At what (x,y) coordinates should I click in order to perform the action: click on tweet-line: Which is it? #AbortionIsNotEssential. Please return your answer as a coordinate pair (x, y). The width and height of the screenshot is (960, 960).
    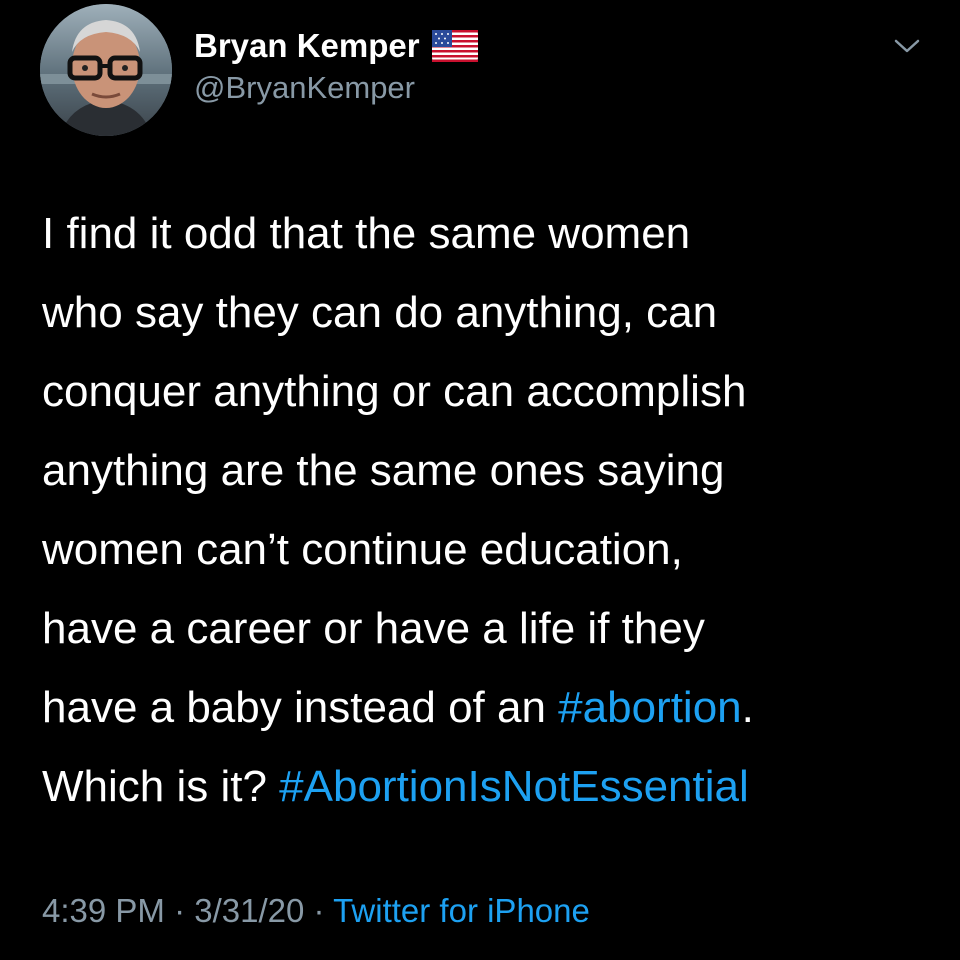
    Looking at the image, I should click on (482, 786).